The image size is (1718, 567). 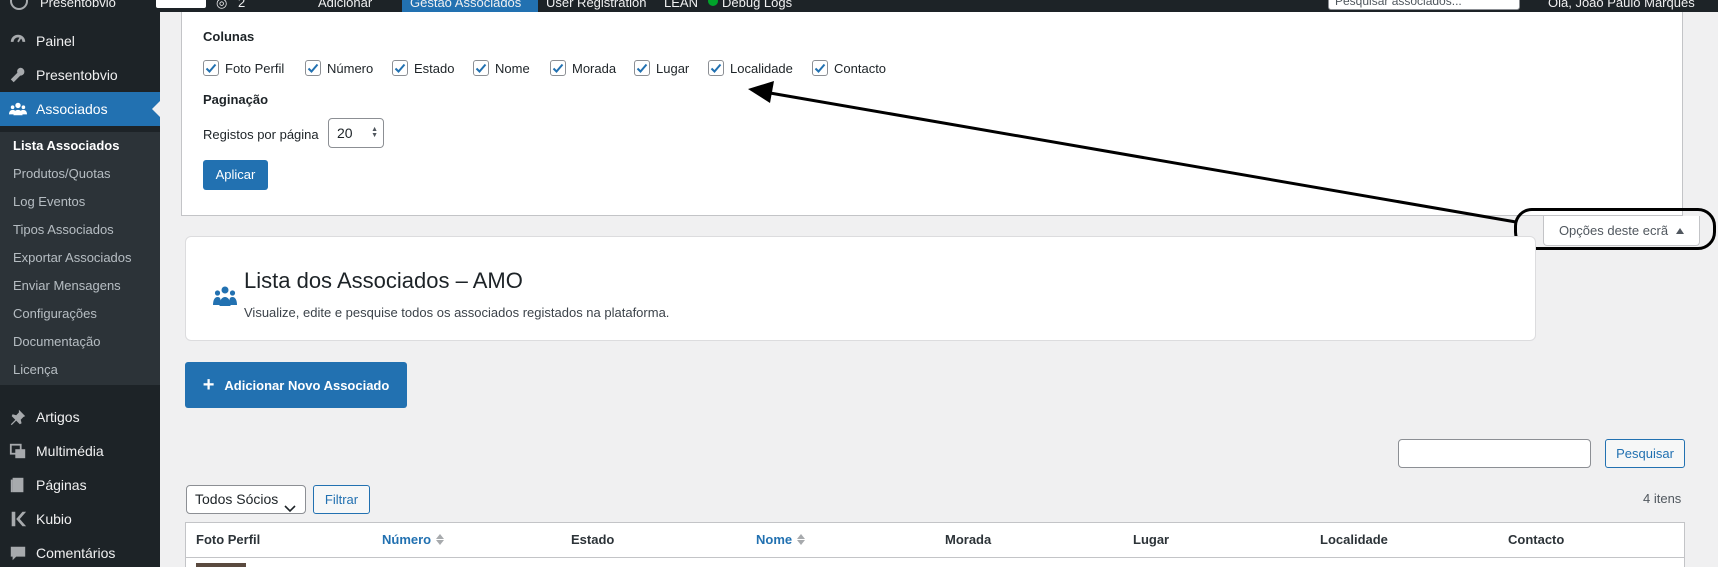 What do you see at coordinates (66, 146) in the screenshot?
I see `submenu-item-lista-associados: Lista Associados` at bounding box center [66, 146].